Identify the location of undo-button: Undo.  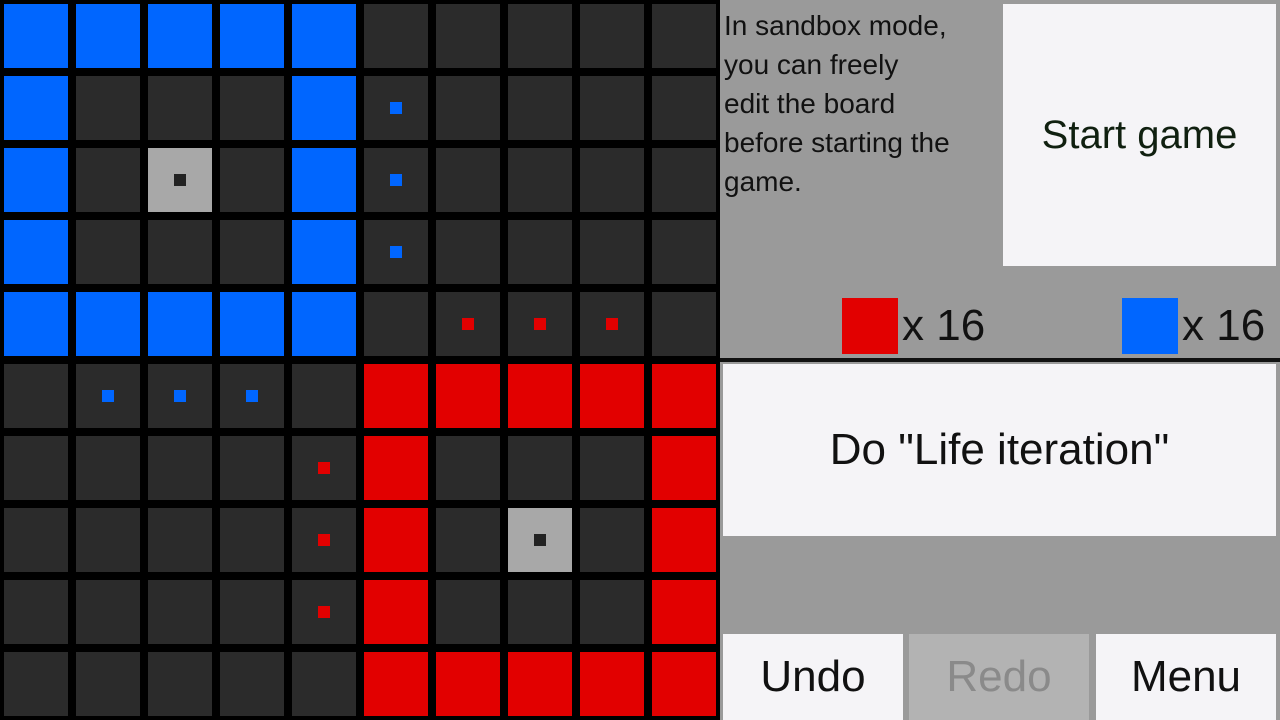
(813, 677).